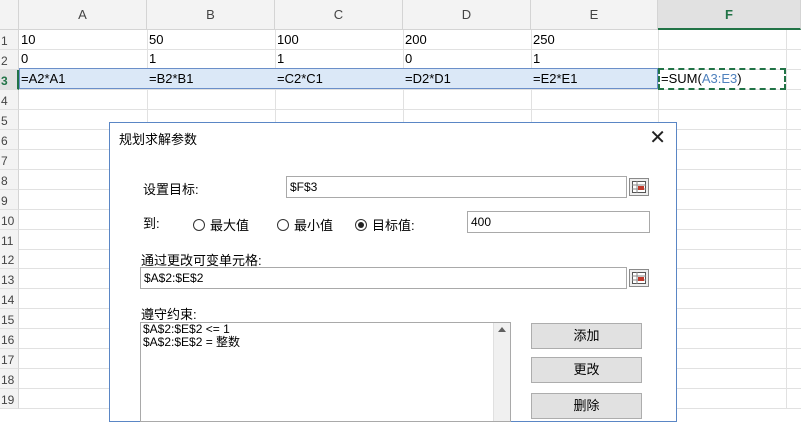  What do you see at coordinates (151, 223) in the screenshot?
I see `to-label: 到:` at bounding box center [151, 223].